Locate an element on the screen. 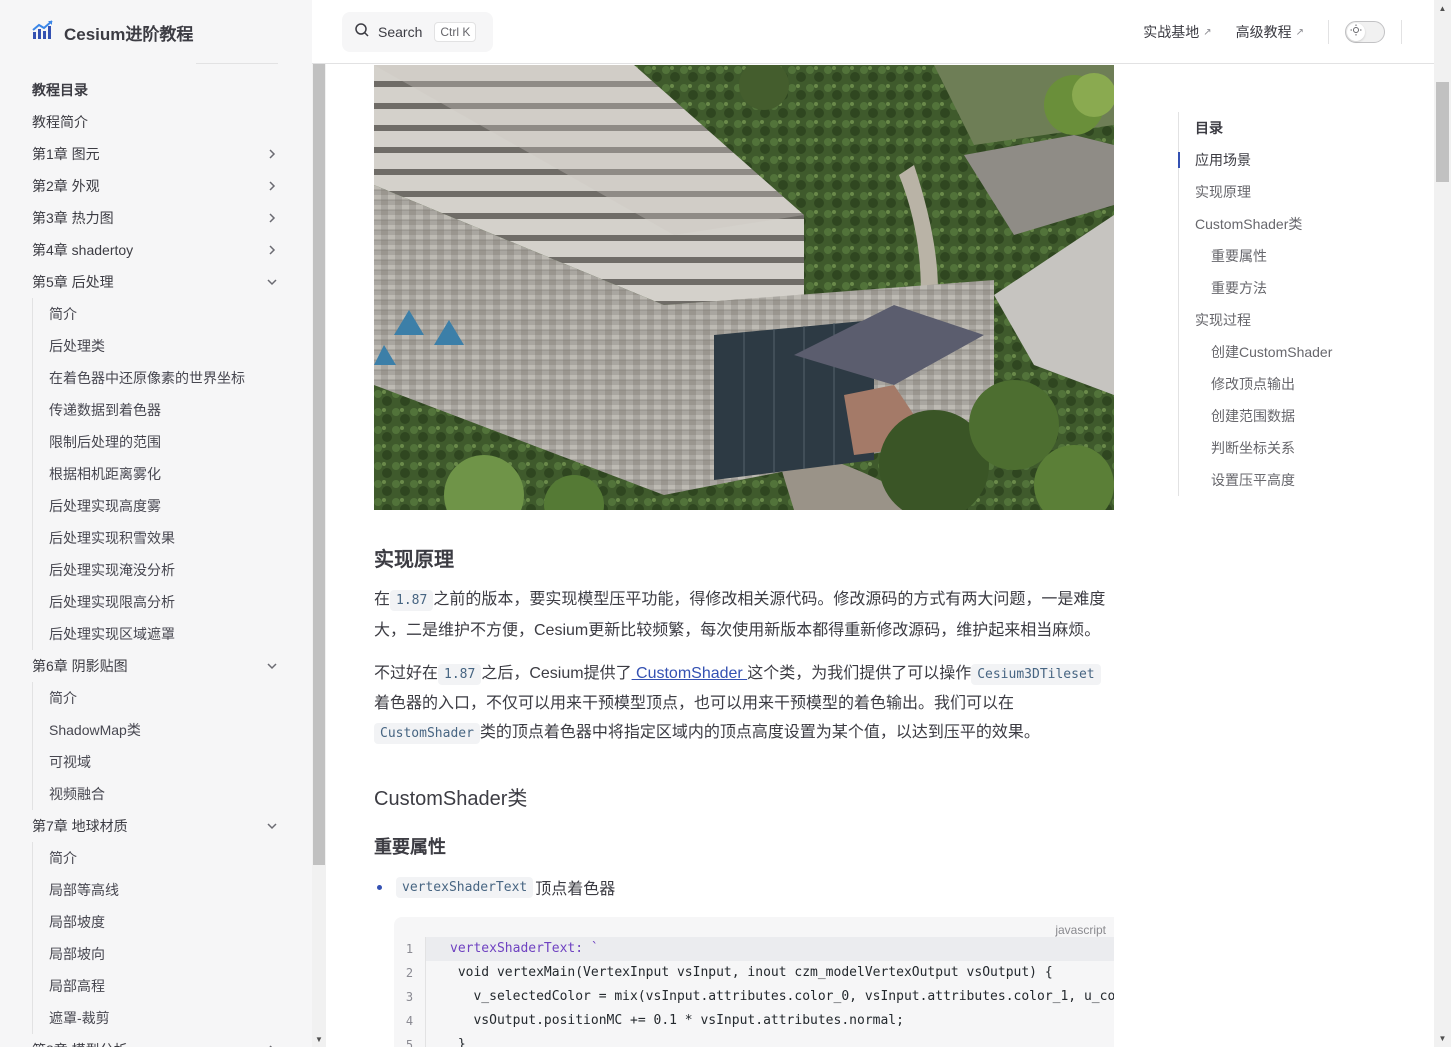  sidebar-item: 局部坡向 is located at coordinates (164, 954).